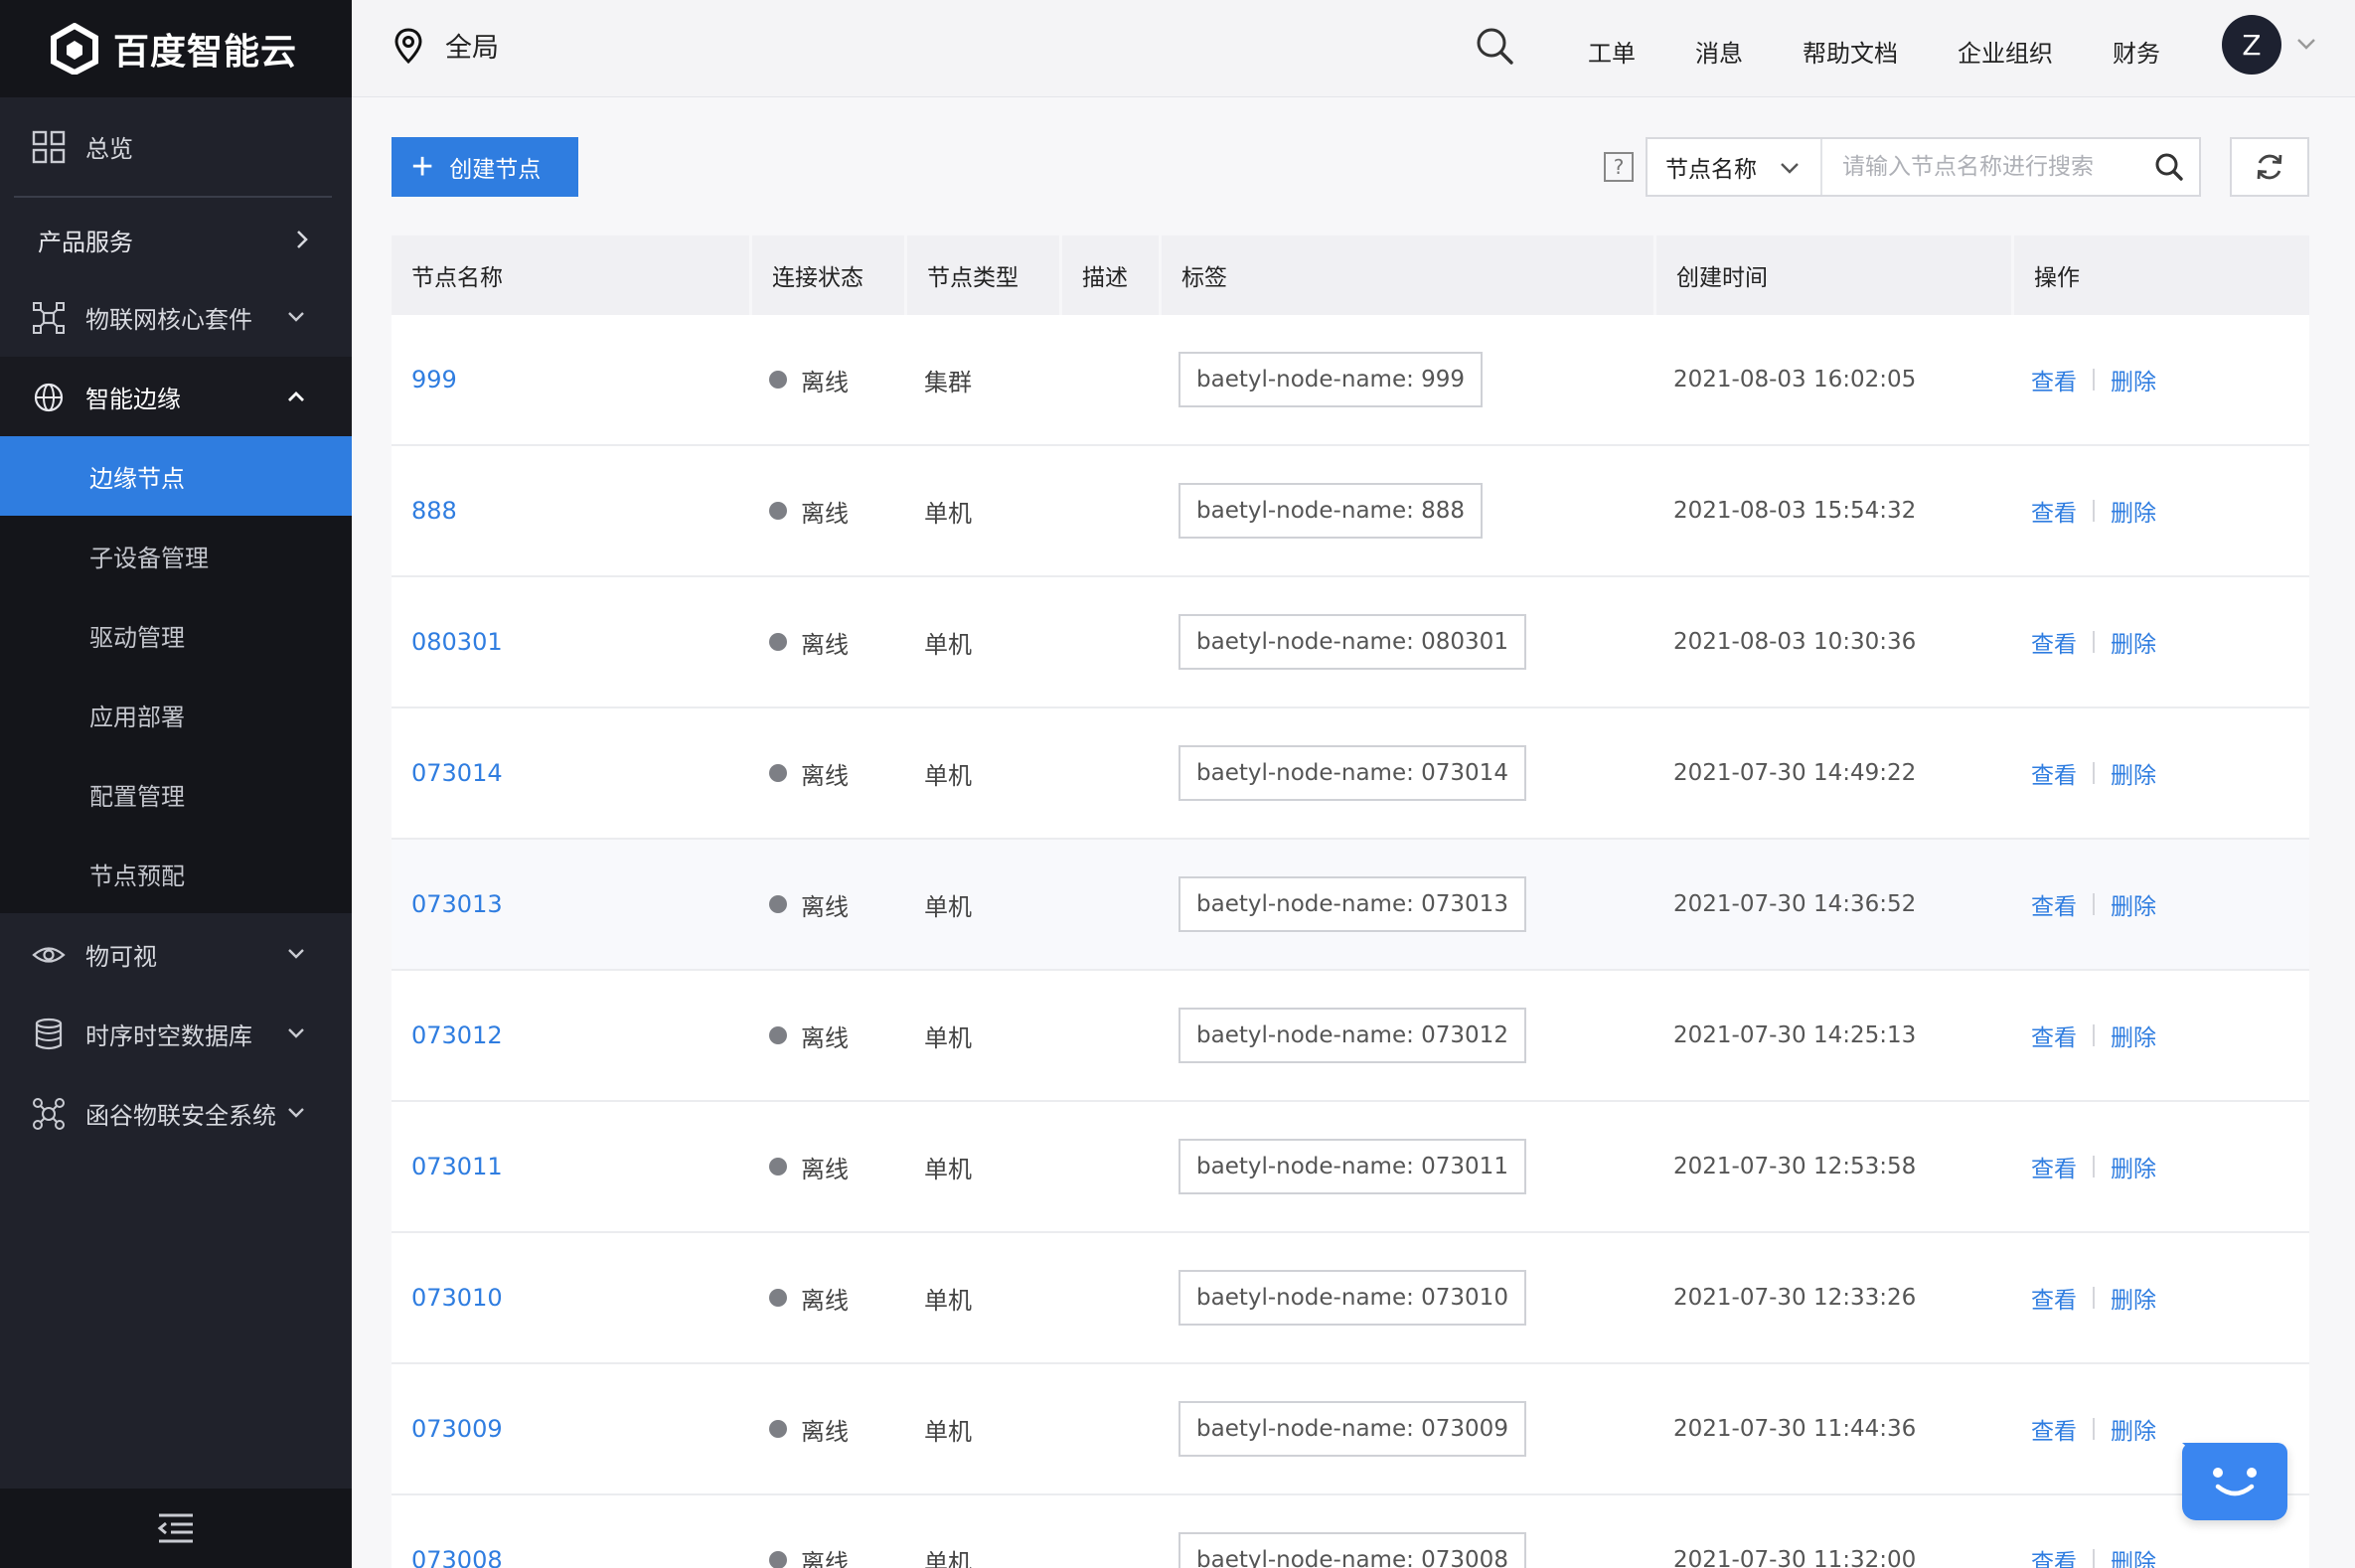 The image size is (2355, 1568). What do you see at coordinates (49, 1114) in the screenshot?
I see `shield-network-icon` at bounding box center [49, 1114].